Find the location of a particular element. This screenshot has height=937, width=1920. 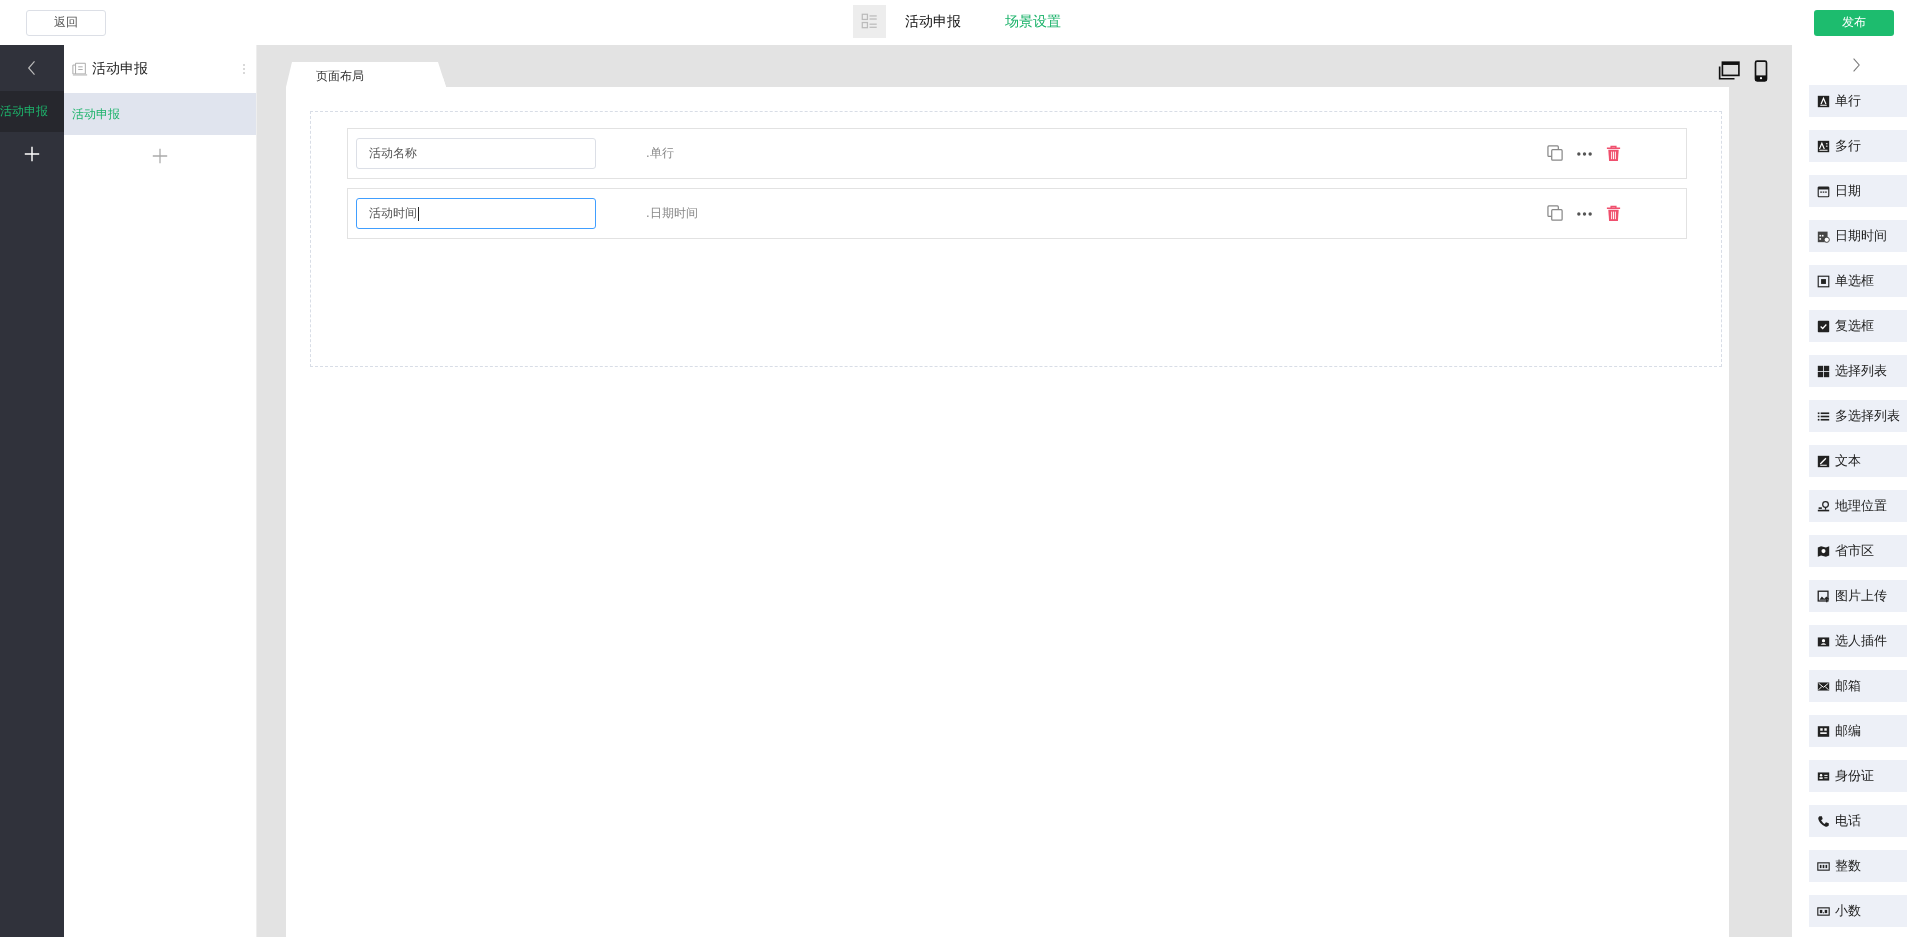

widget-palette-item: 省市区 is located at coordinates (1858, 551).